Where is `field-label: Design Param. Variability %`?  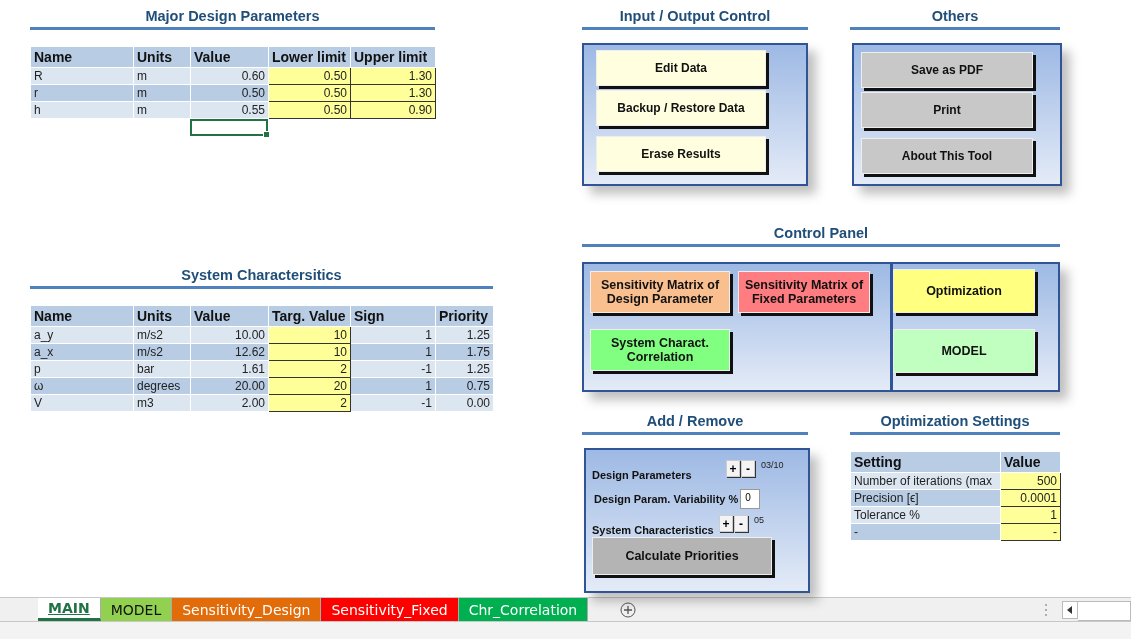 field-label: Design Param. Variability % is located at coordinates (666, 499).